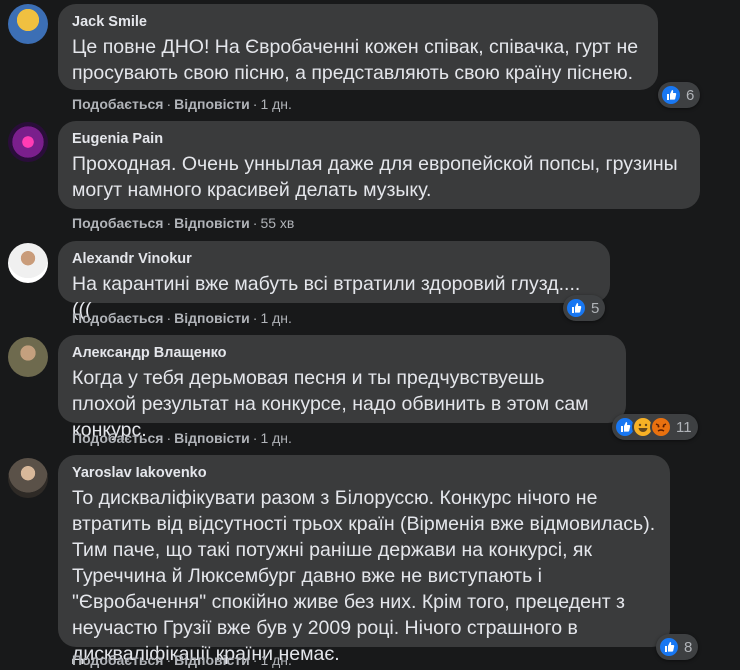  I want to click on reaction-count: 8, so click(688, 647).